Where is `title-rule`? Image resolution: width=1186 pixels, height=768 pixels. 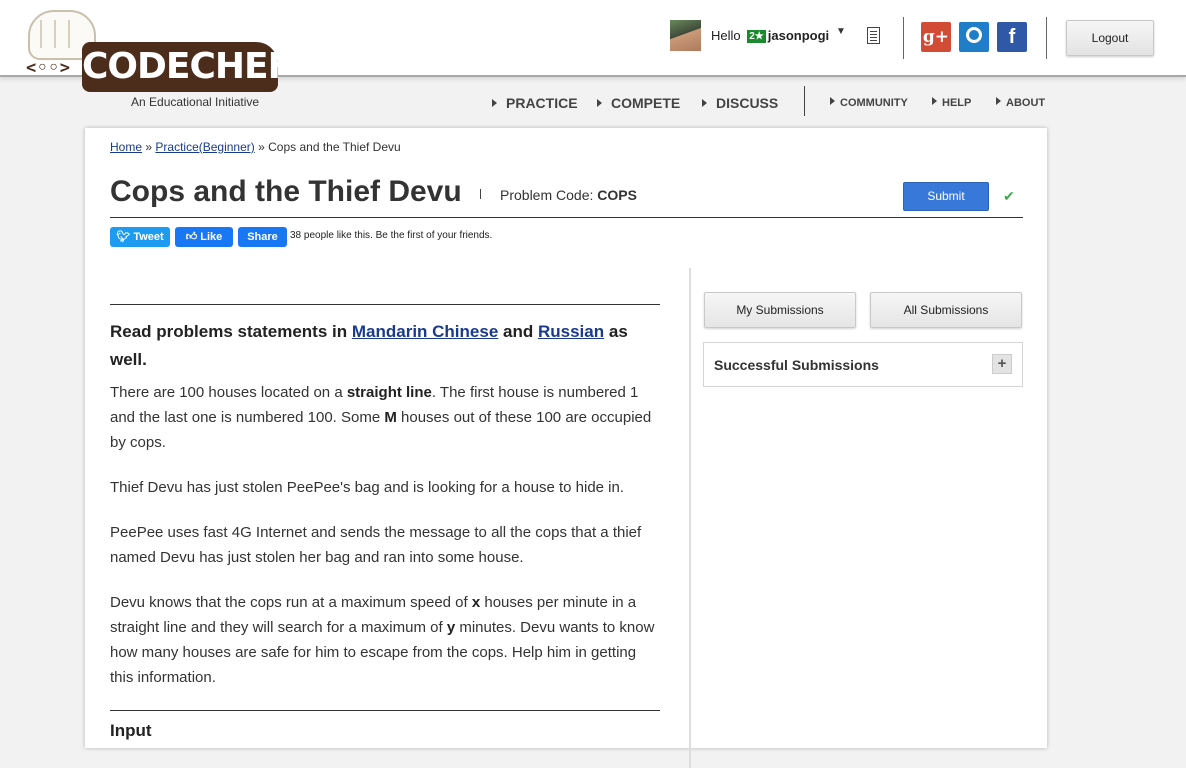
title-rule is located at coordinates (566, 217).